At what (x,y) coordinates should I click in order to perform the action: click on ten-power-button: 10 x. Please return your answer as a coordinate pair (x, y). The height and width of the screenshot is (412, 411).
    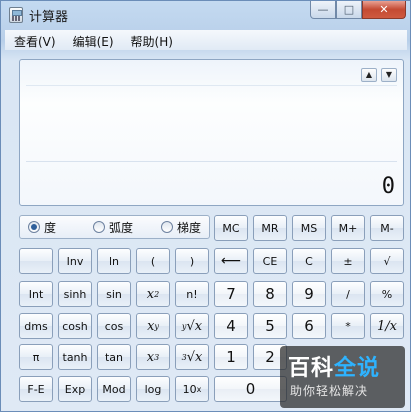
    Looking at the image, I should click on (192, 389).